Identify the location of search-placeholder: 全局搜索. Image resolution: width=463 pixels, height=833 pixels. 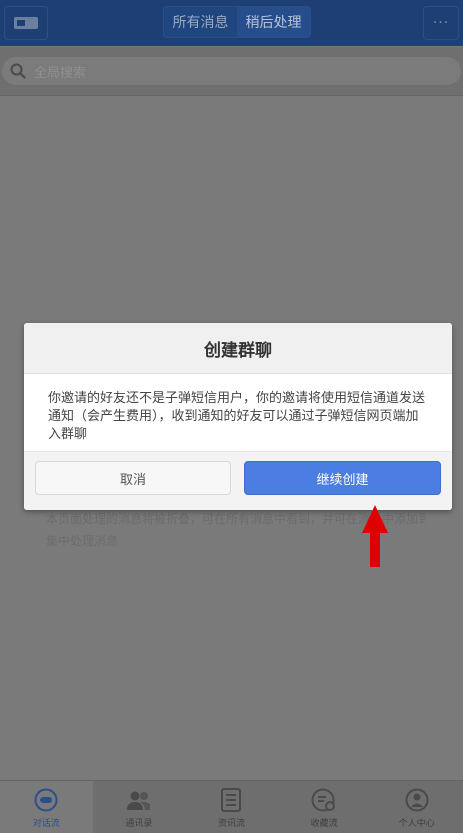
(60, 73).